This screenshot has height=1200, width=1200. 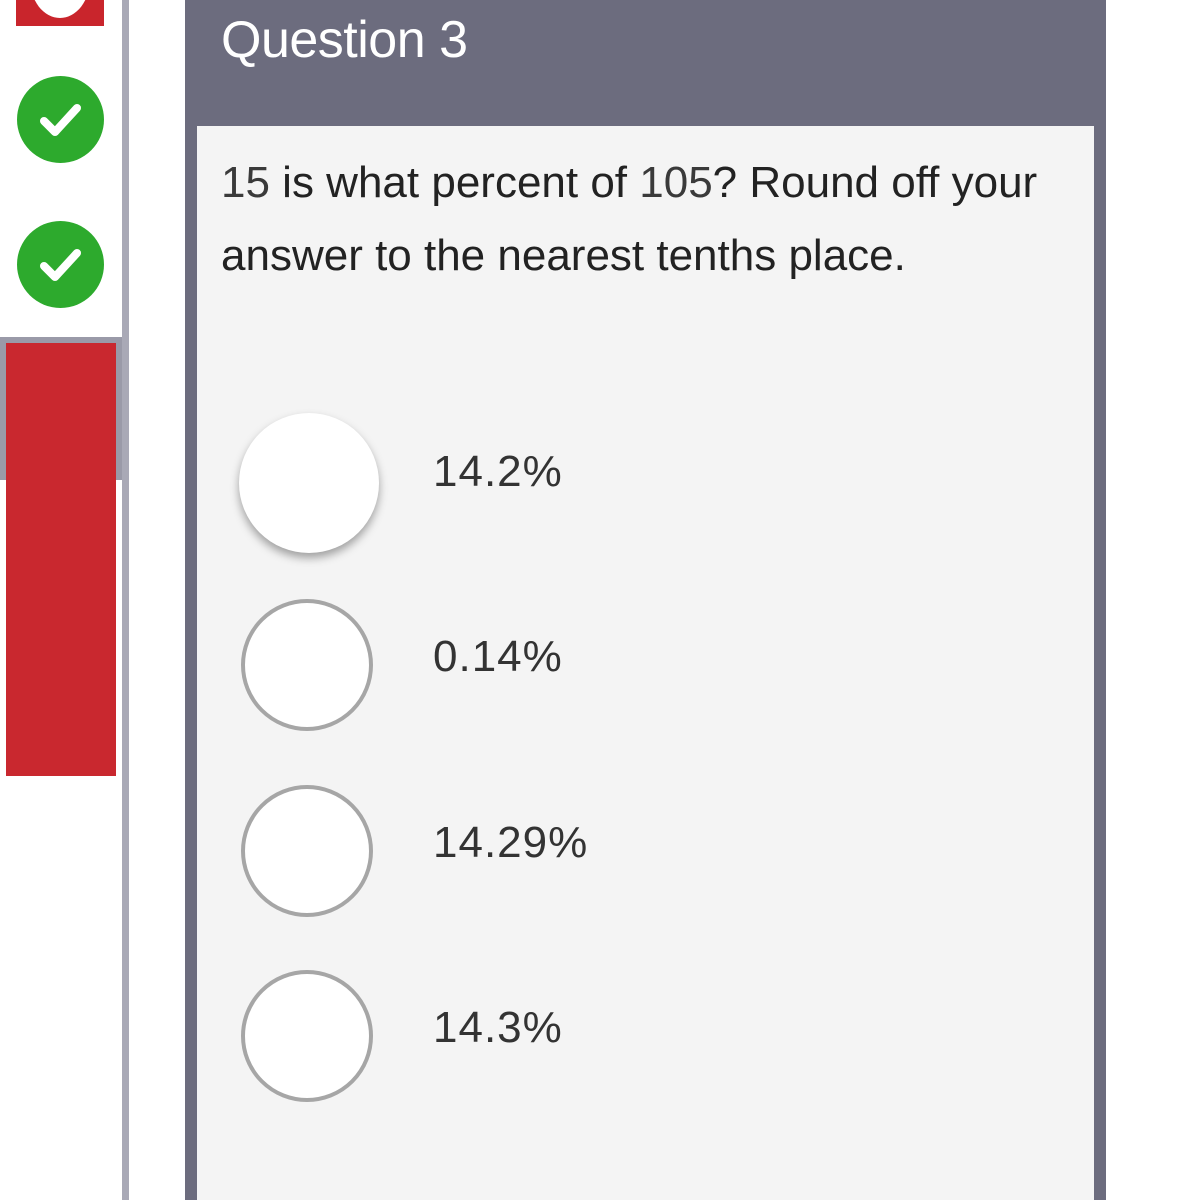 What do you see at coordinates (245, 182) in the screenshot?
I see `prompt-number: 15` at bounding box center [245, 182].